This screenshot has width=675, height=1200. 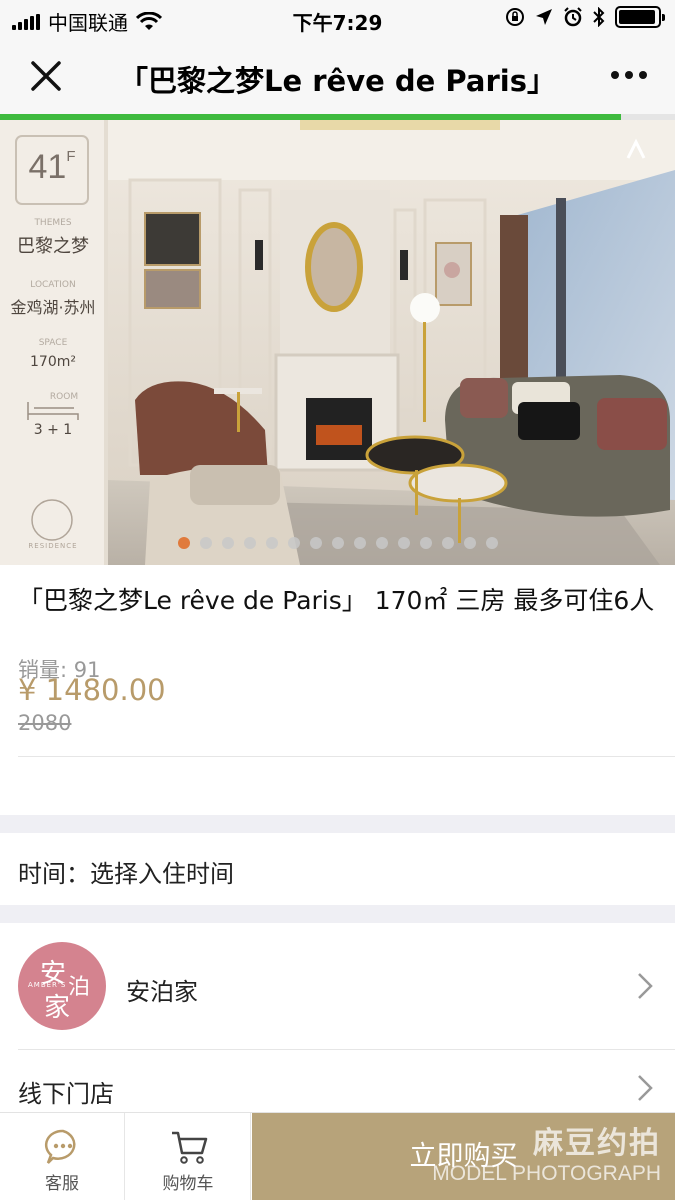 I want to click on customer-service-button: 客服, so click(x=62, y=1156).